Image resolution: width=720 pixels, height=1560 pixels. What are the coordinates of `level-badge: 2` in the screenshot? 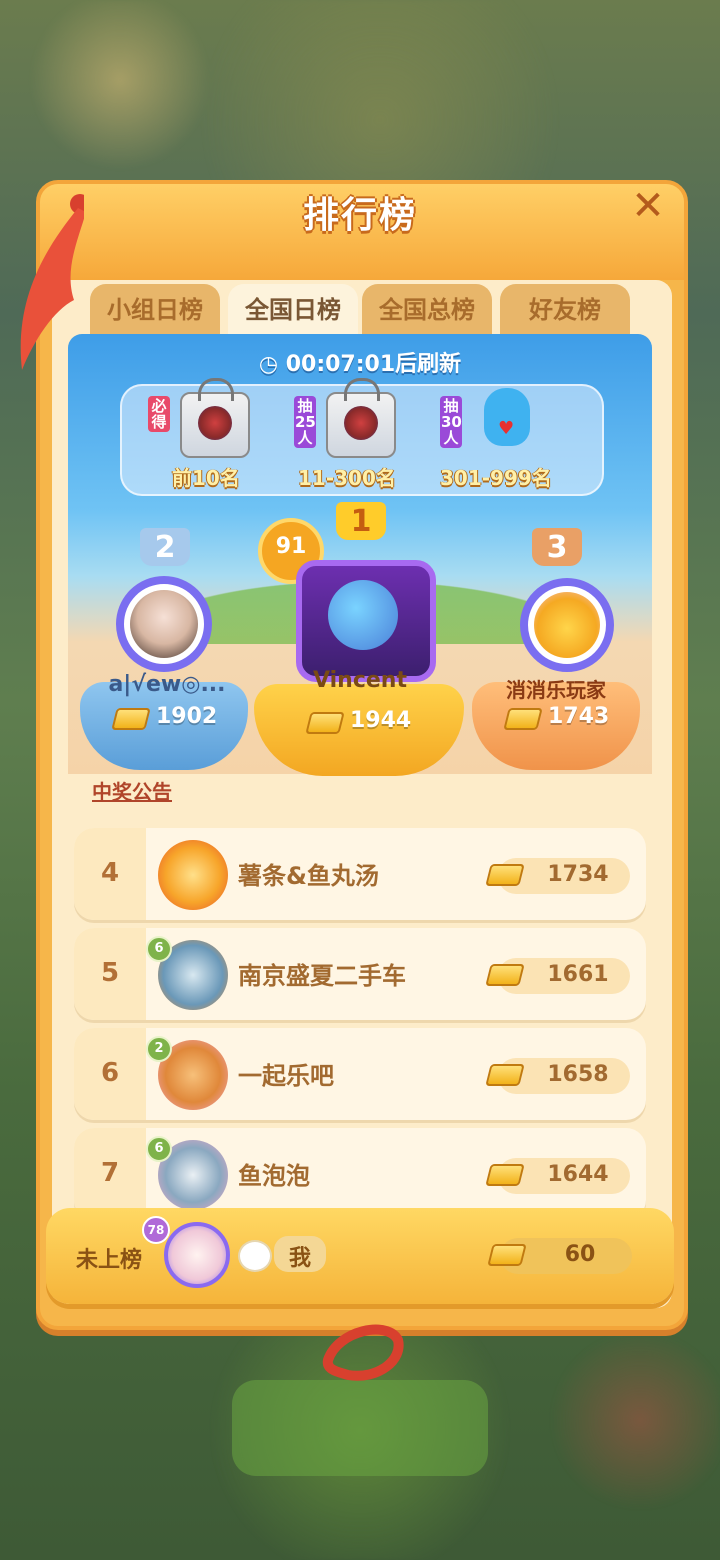 It's located at (159, 1049).